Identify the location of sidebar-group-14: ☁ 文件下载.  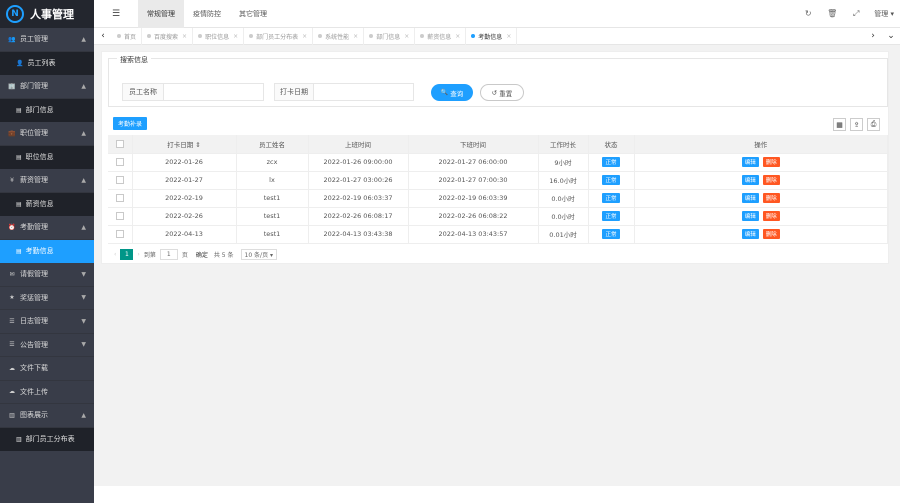
(47, 369).